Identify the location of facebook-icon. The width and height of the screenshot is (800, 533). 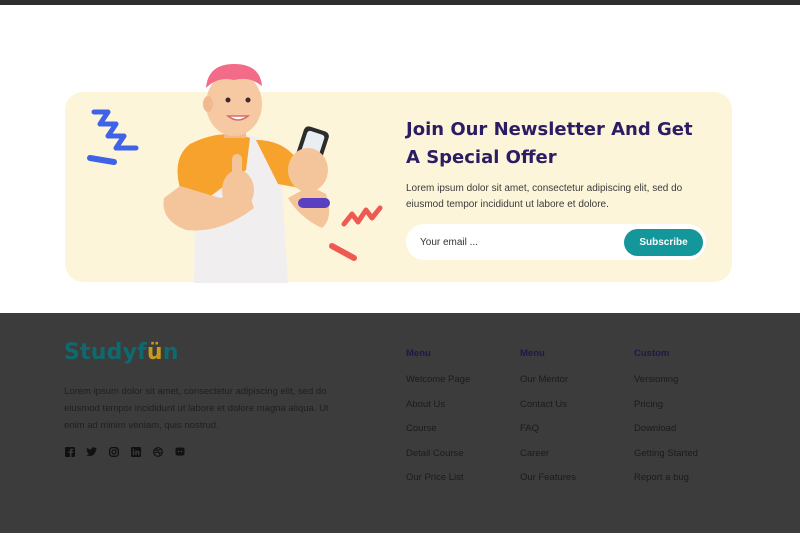
(69, 451).